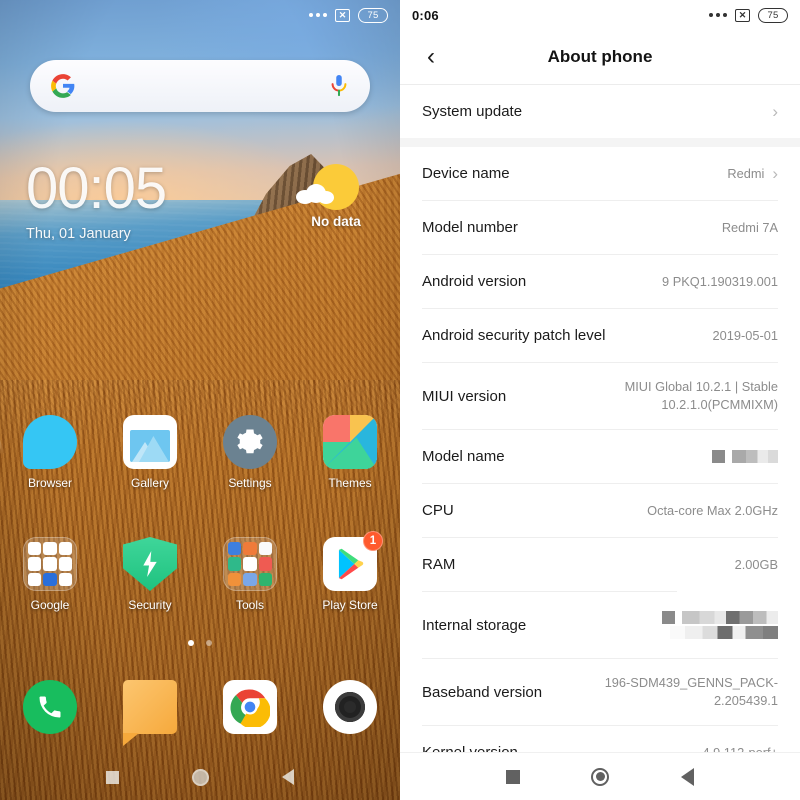 This screenshot has width=800, height=800. What do you see at coordinates (600, 456) in the screenshot?
I see `list-item-model-name: Model name` at bounding box center [600, 456].